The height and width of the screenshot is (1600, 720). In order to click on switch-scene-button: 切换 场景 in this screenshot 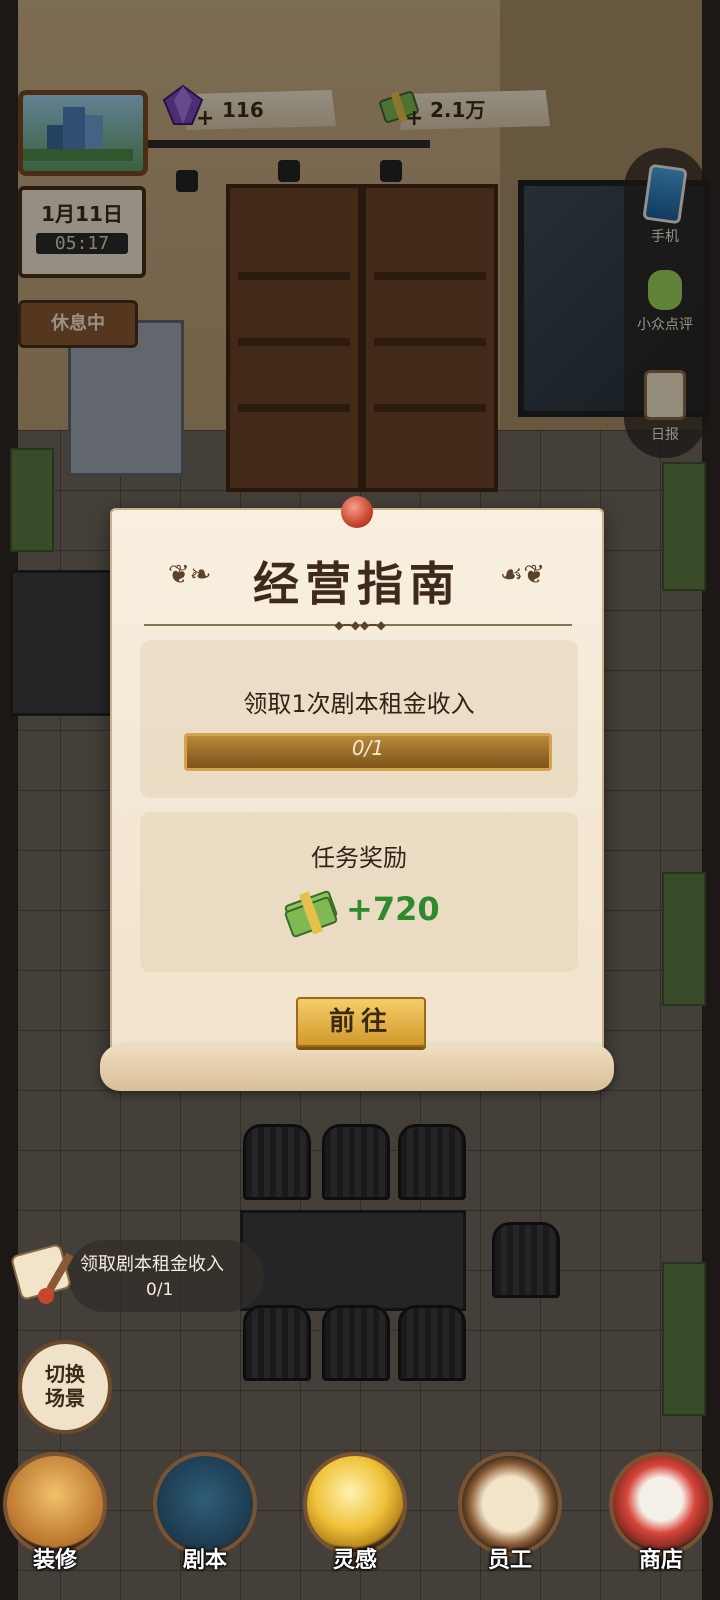, I will do `click(65, 1387)`.